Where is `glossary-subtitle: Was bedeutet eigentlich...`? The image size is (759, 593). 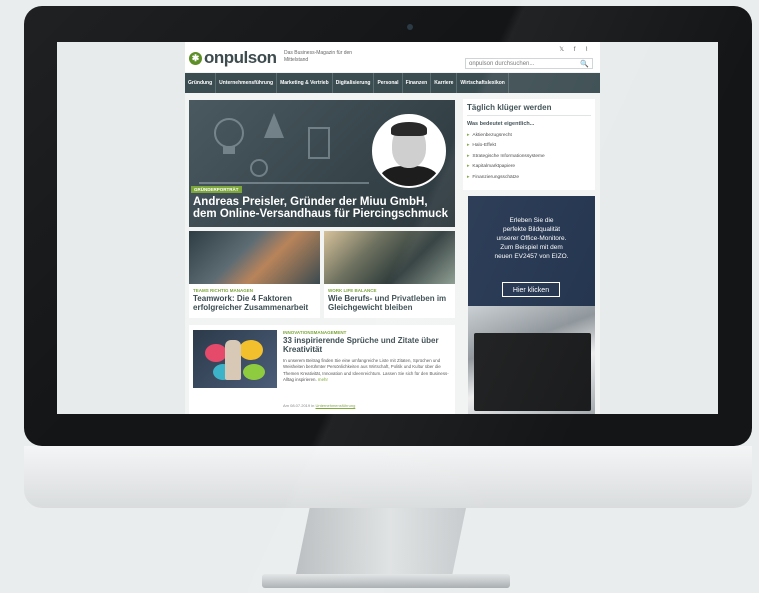
glossary-subtitle: Was bedeutet eigentlich... is located at coordinates (501, 124).